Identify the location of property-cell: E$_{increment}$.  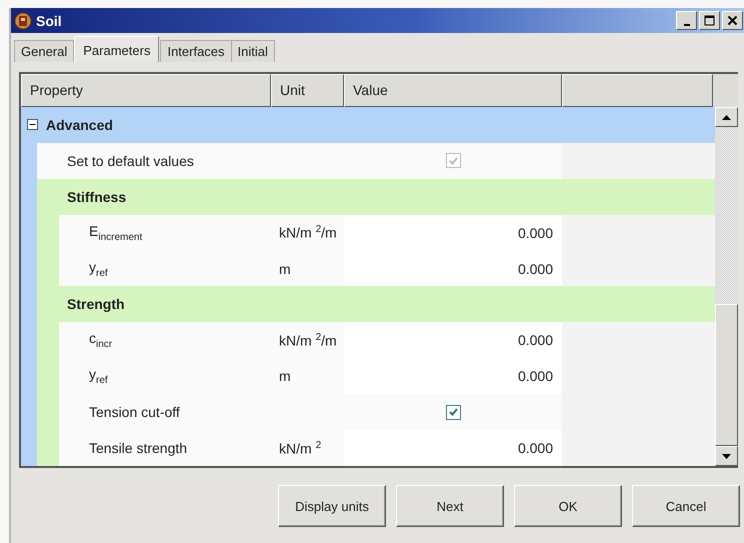
(165, 232).